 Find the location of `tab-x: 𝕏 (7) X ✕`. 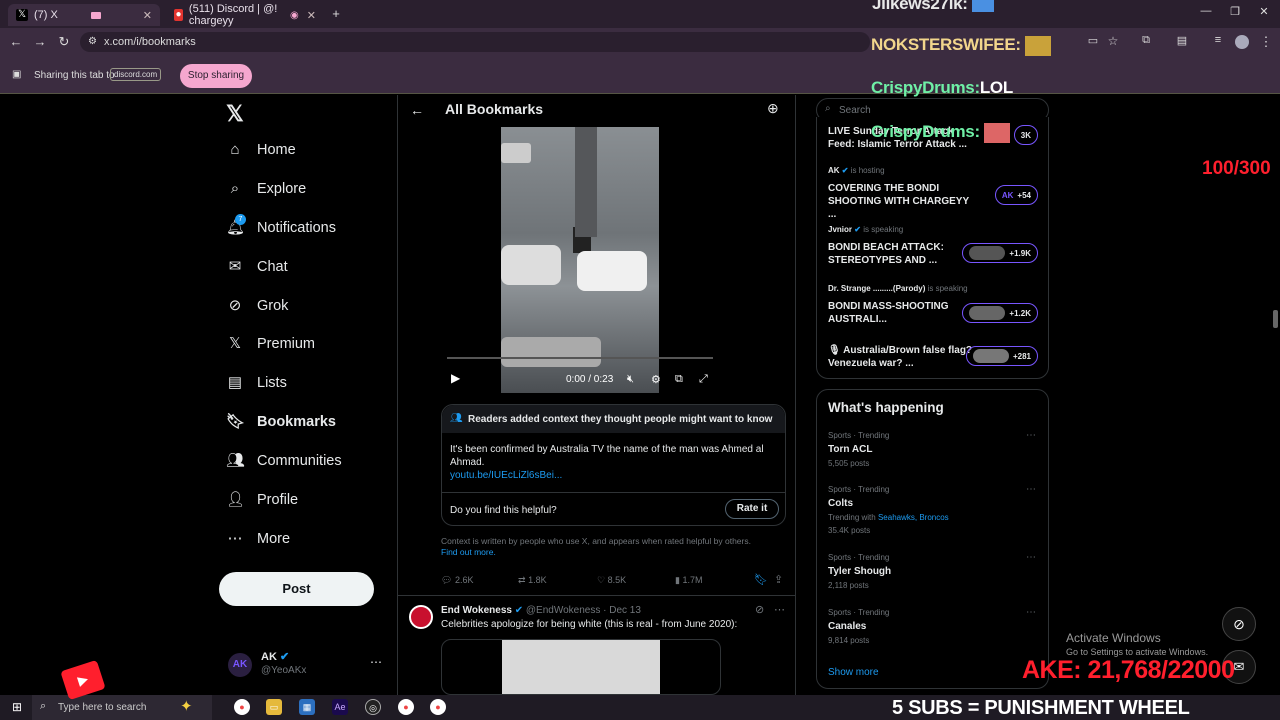

tab-x: 𝕏 (7) X ✕ is located at coordinates (84, 15).